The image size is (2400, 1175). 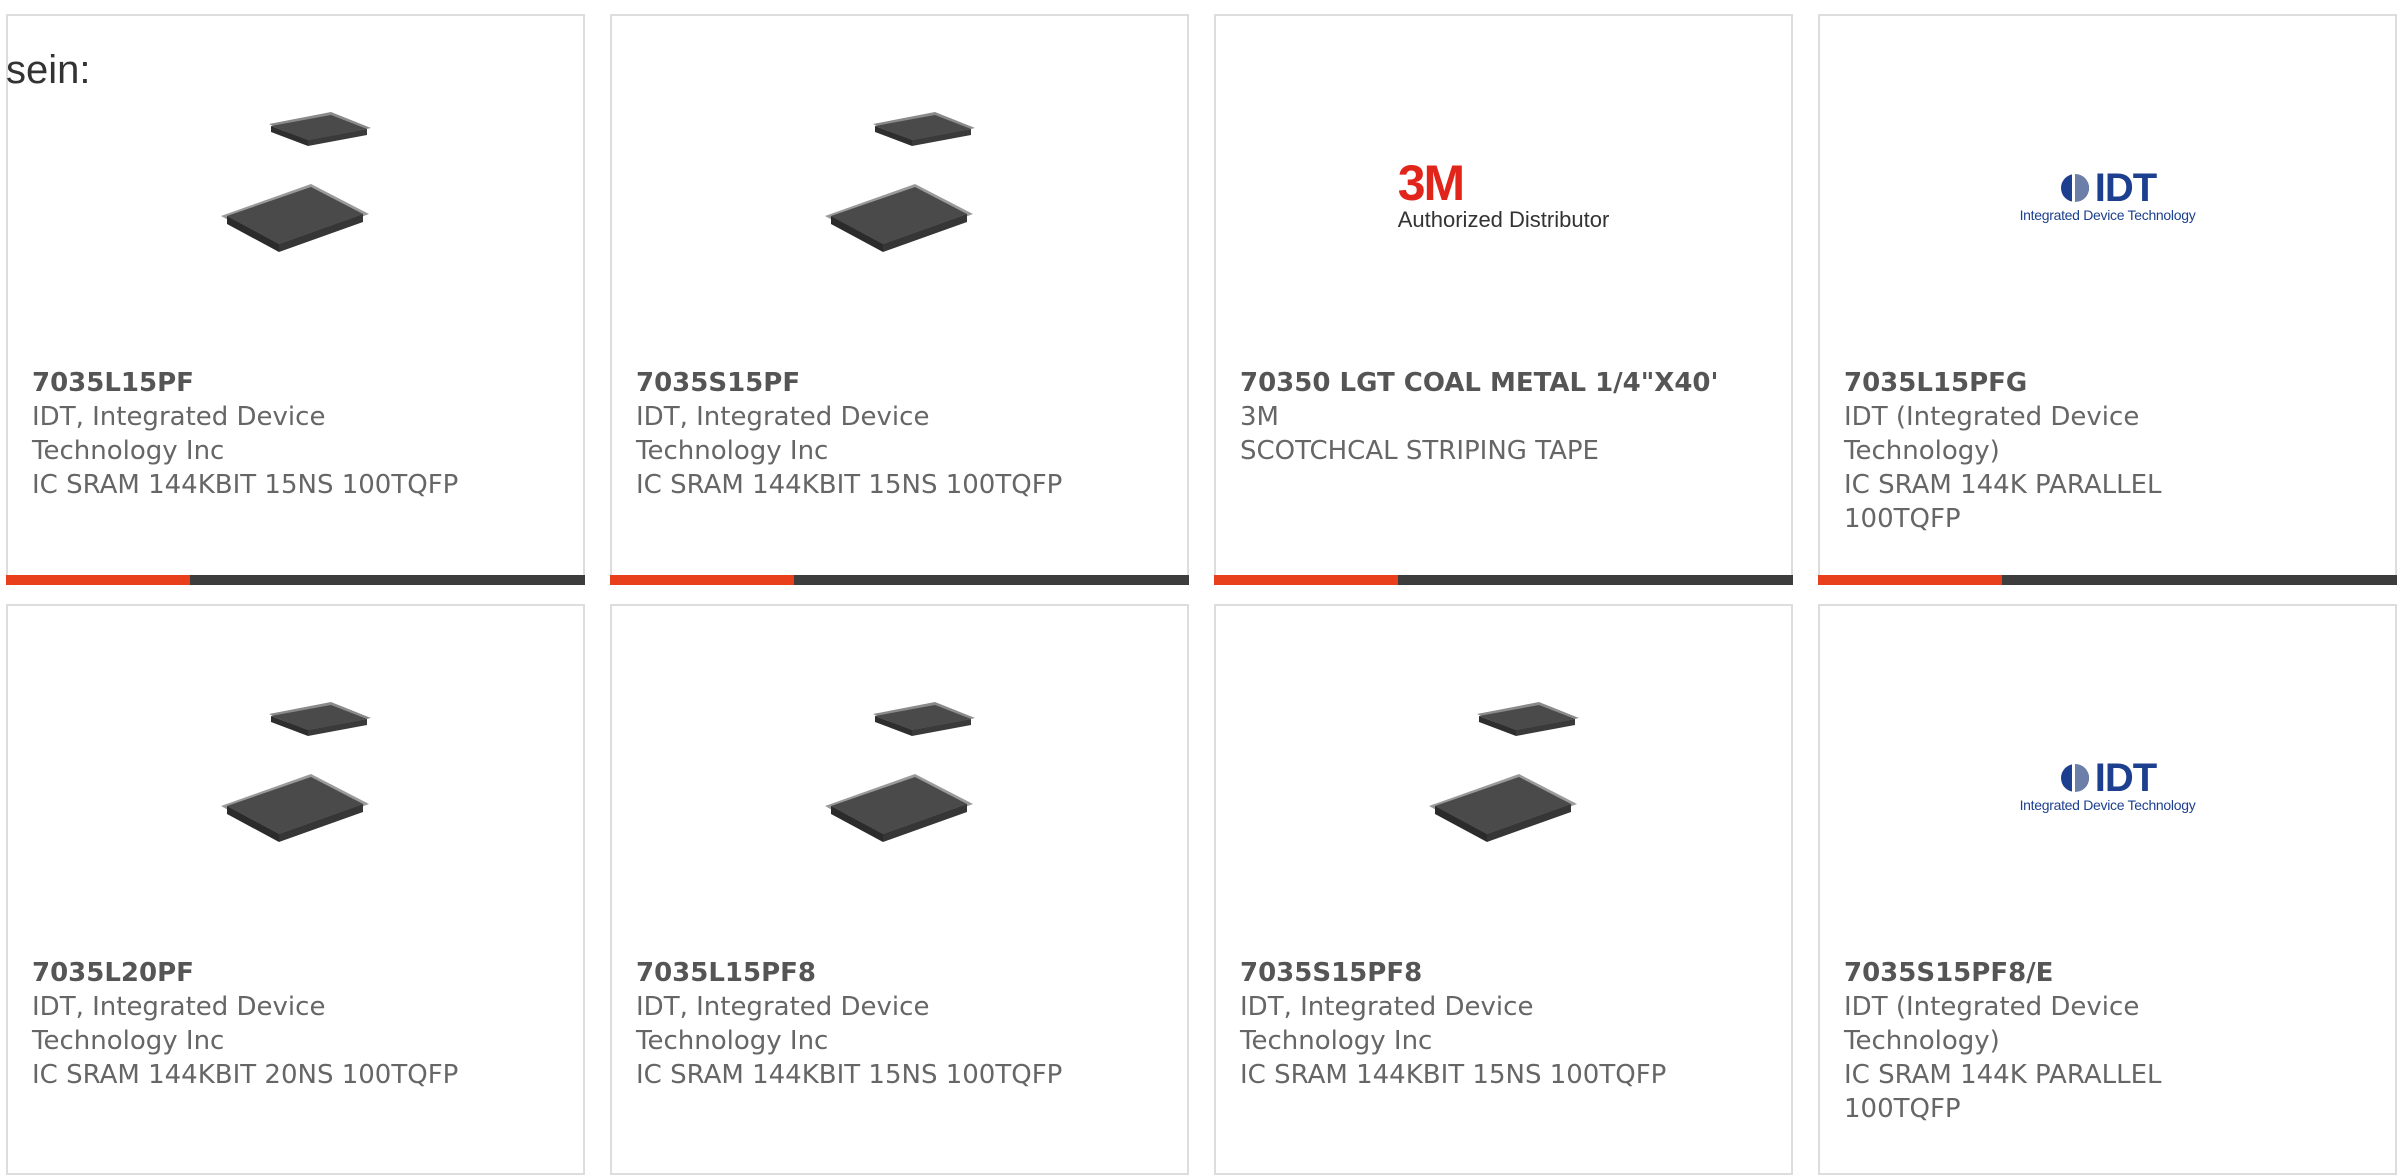 I want to click on manufacturer: 3M, so click(x=1259, y=417).